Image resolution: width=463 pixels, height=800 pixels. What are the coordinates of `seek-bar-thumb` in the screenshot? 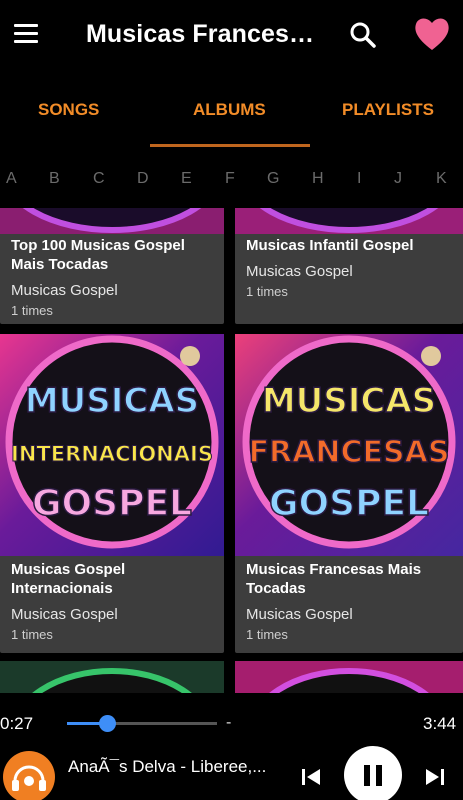 It's located at (107, 723).